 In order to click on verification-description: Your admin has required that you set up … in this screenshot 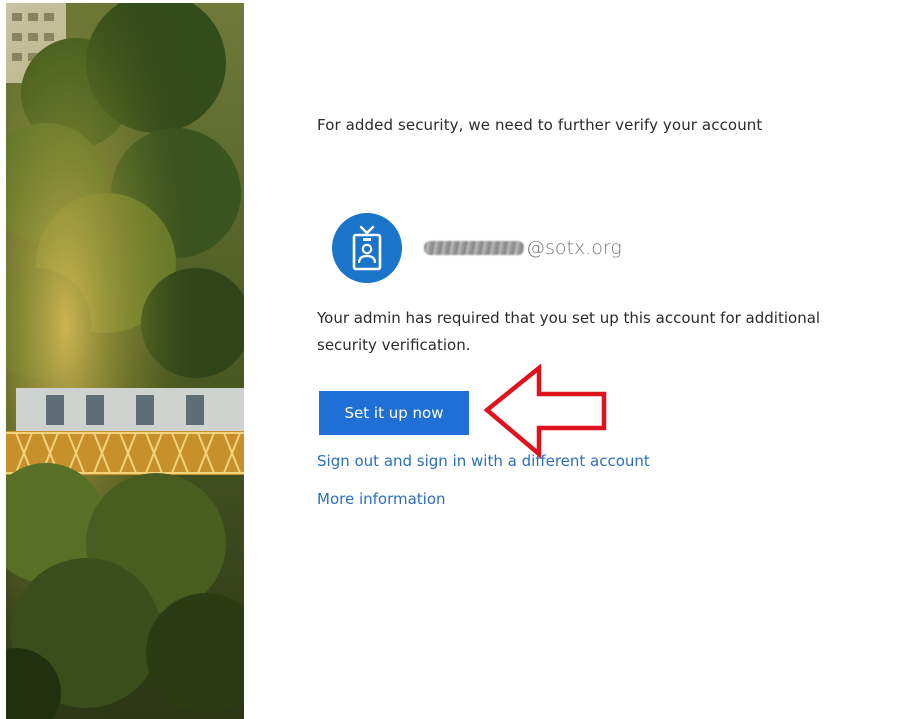, I will do `click(569, 331)`.